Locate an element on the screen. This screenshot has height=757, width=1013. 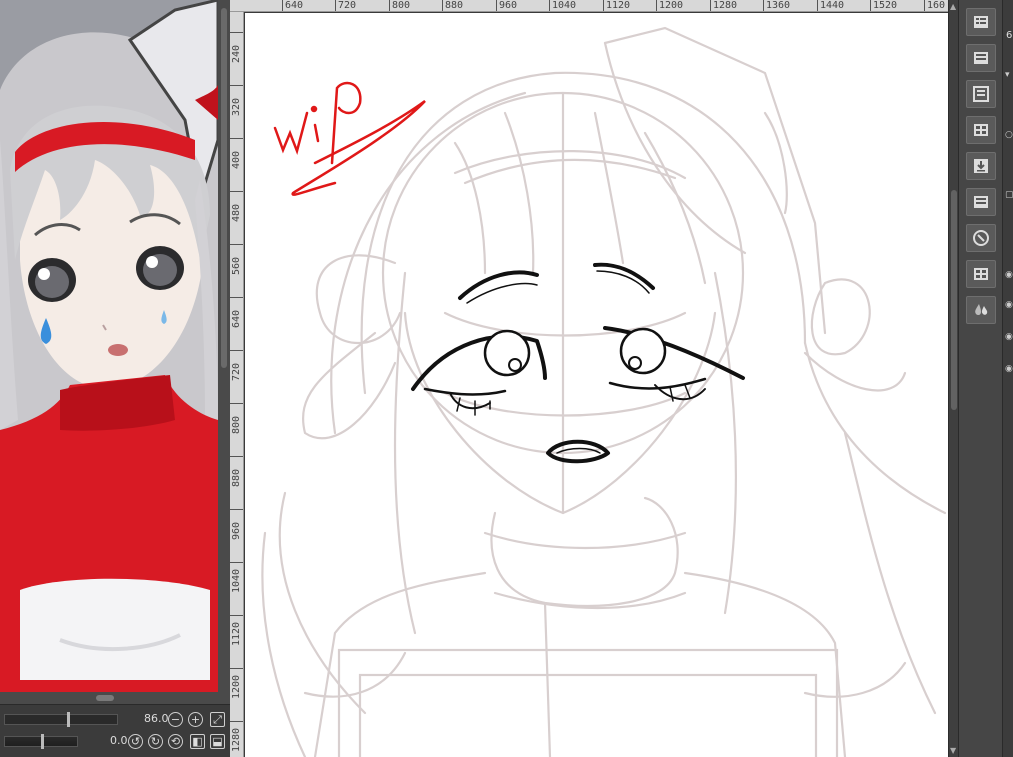
ruler-tick-label: 640 is located at coordinates (236, 318).